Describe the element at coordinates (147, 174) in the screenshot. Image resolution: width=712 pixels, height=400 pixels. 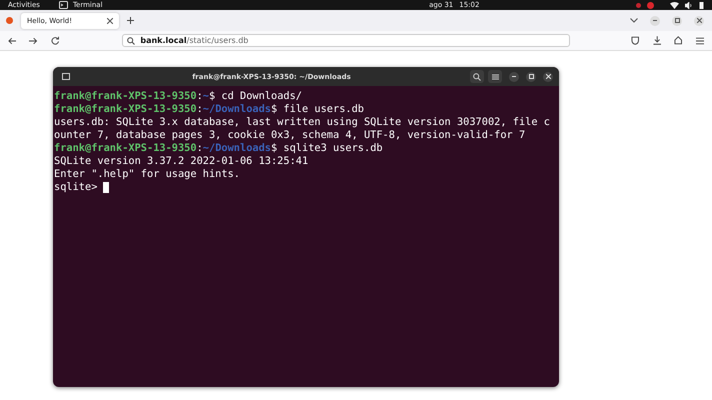
I see `output-line: Enter ".help" for usage hints.` at that location.